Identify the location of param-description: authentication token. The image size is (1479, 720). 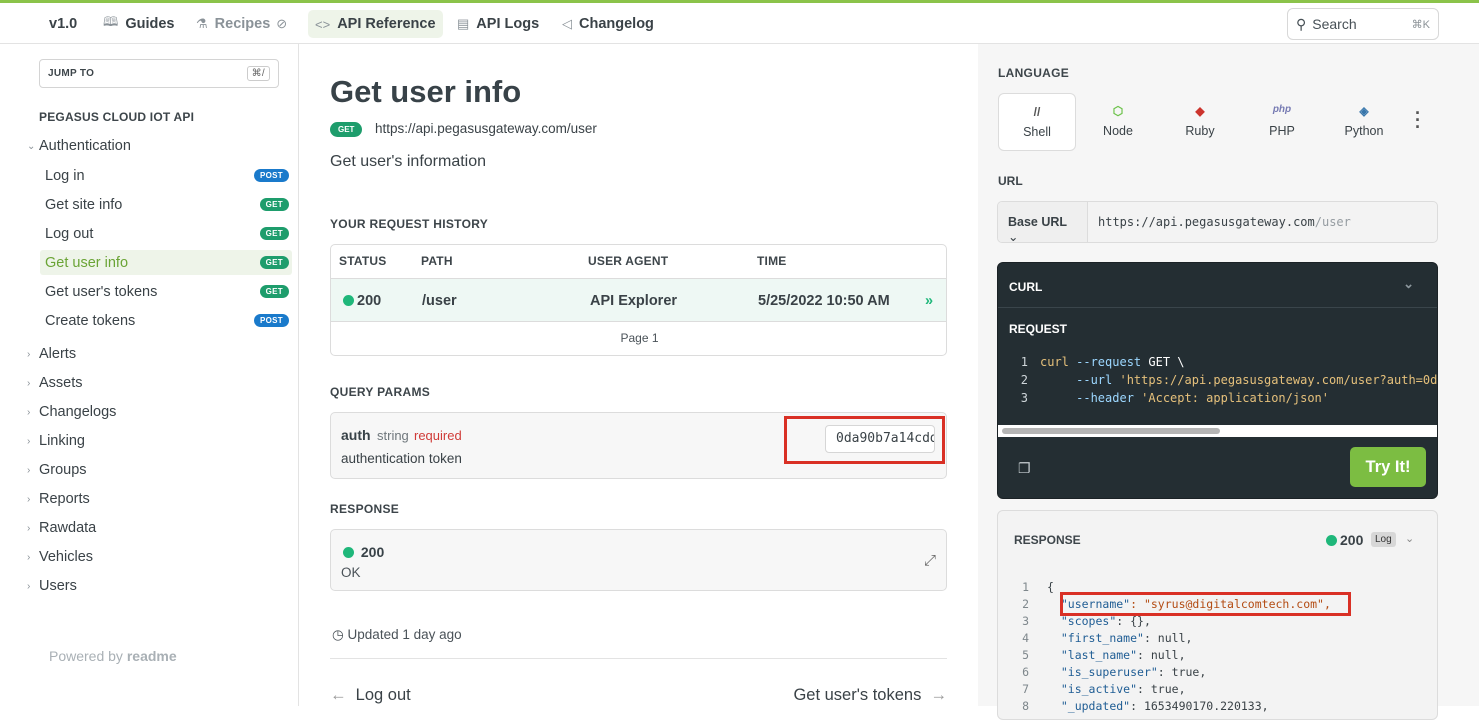
(401, 458).